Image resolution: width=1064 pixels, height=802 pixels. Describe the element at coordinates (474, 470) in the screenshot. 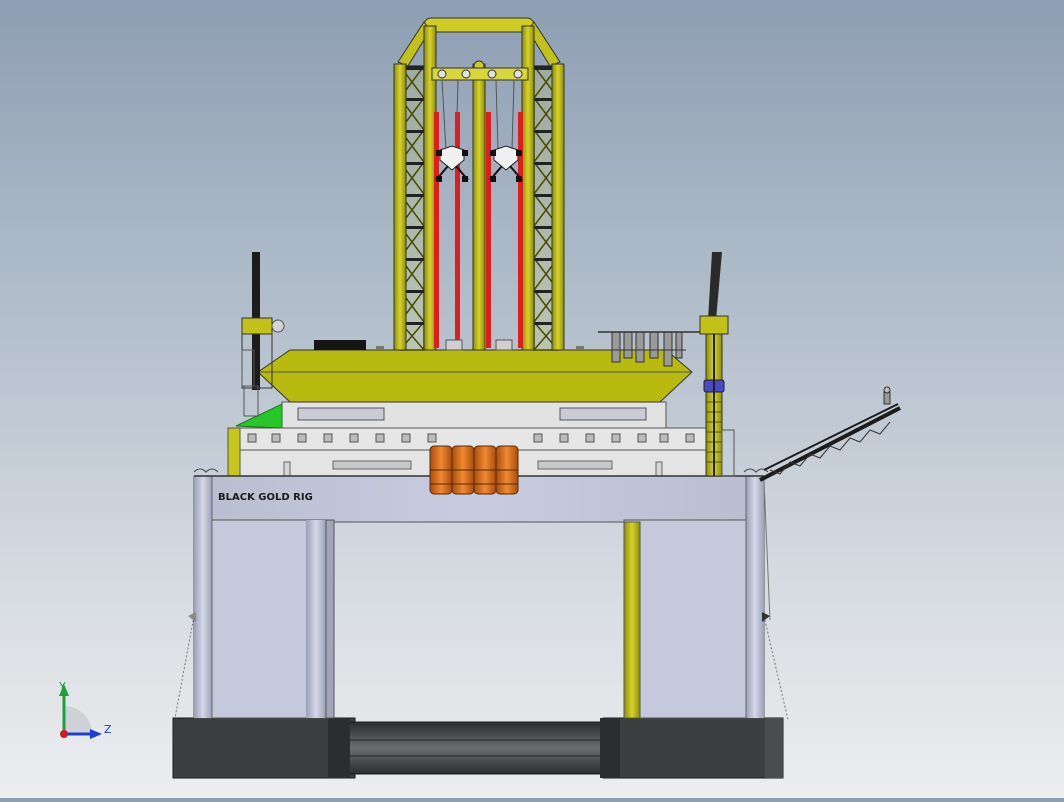

I see `lifeboats` at that location.